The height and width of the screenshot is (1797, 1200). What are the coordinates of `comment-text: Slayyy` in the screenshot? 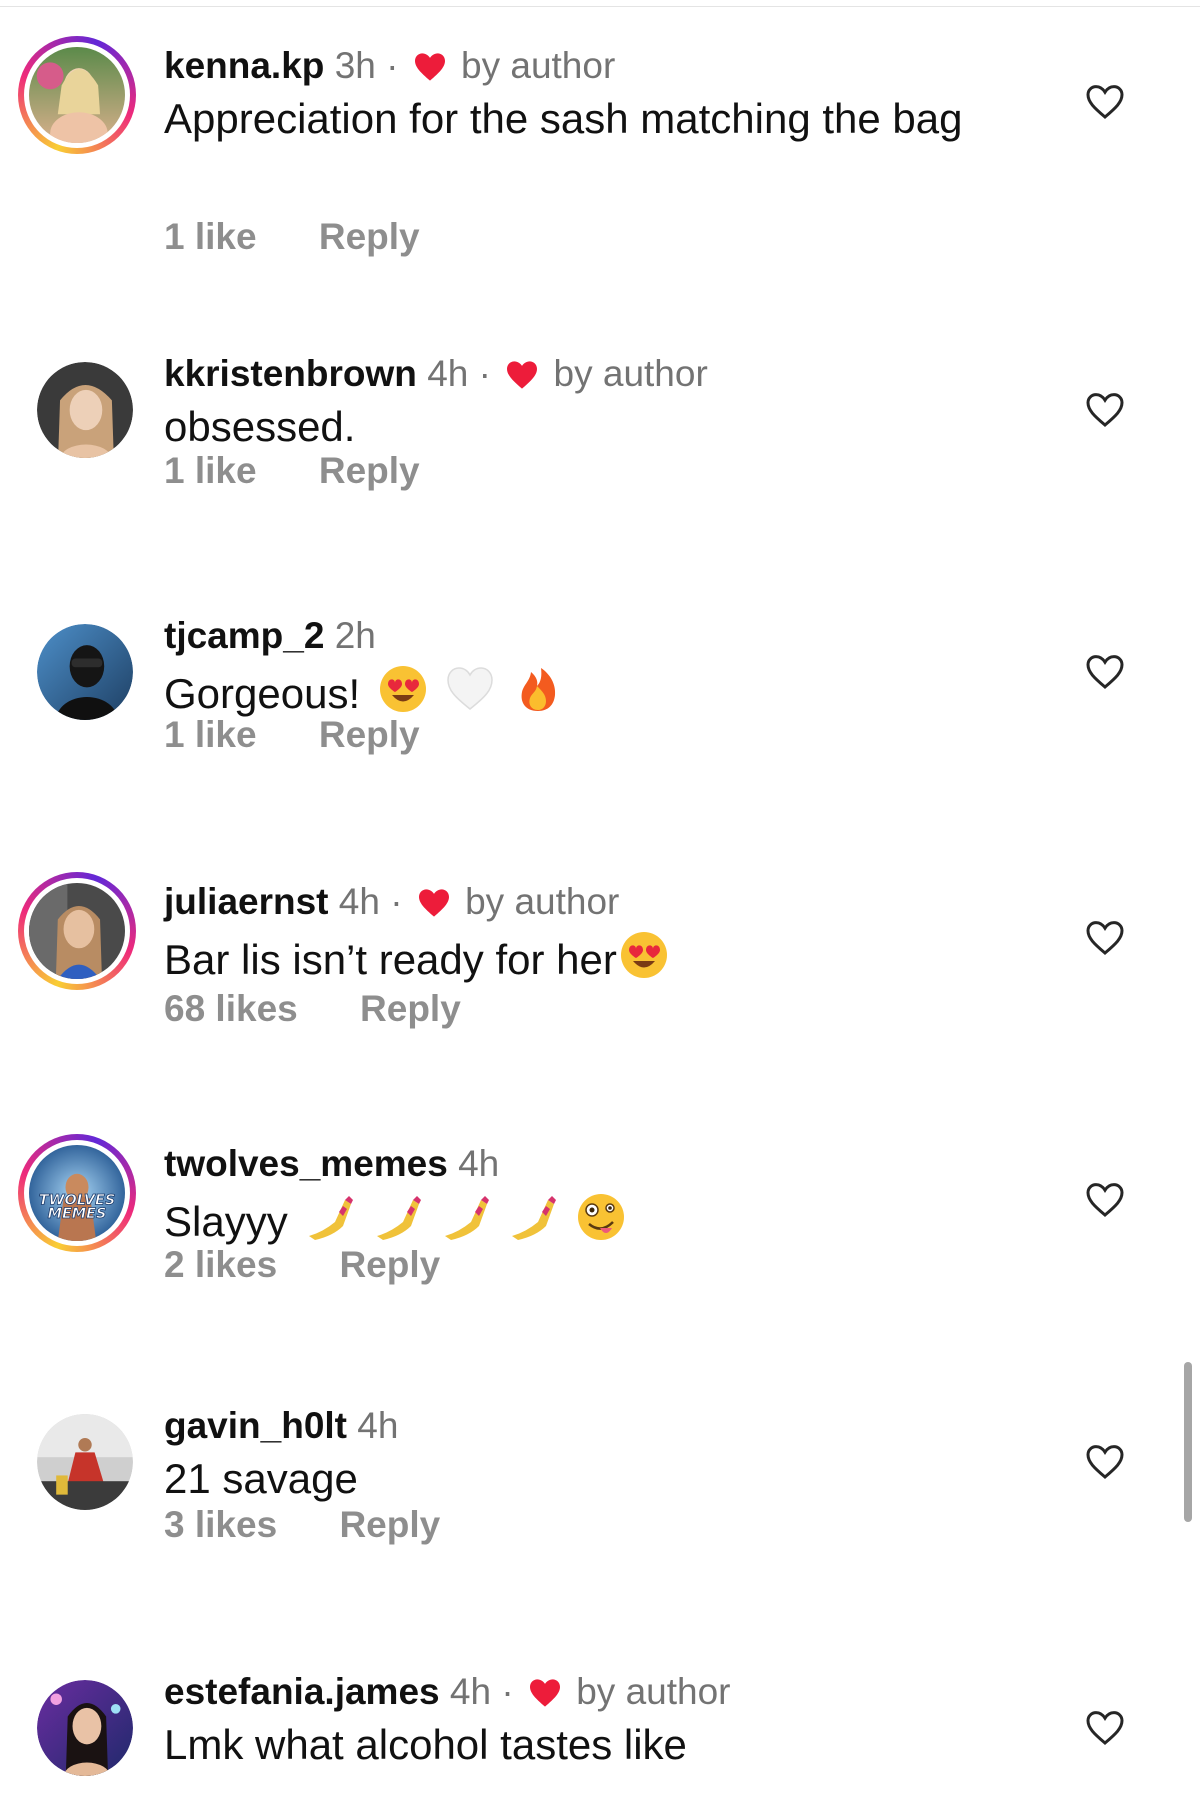 It's located at (574, 1219).